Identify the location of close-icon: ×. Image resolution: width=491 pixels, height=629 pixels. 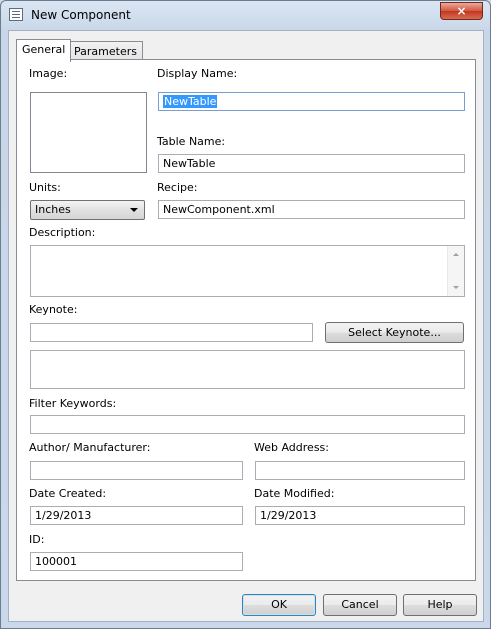
(461, 11).